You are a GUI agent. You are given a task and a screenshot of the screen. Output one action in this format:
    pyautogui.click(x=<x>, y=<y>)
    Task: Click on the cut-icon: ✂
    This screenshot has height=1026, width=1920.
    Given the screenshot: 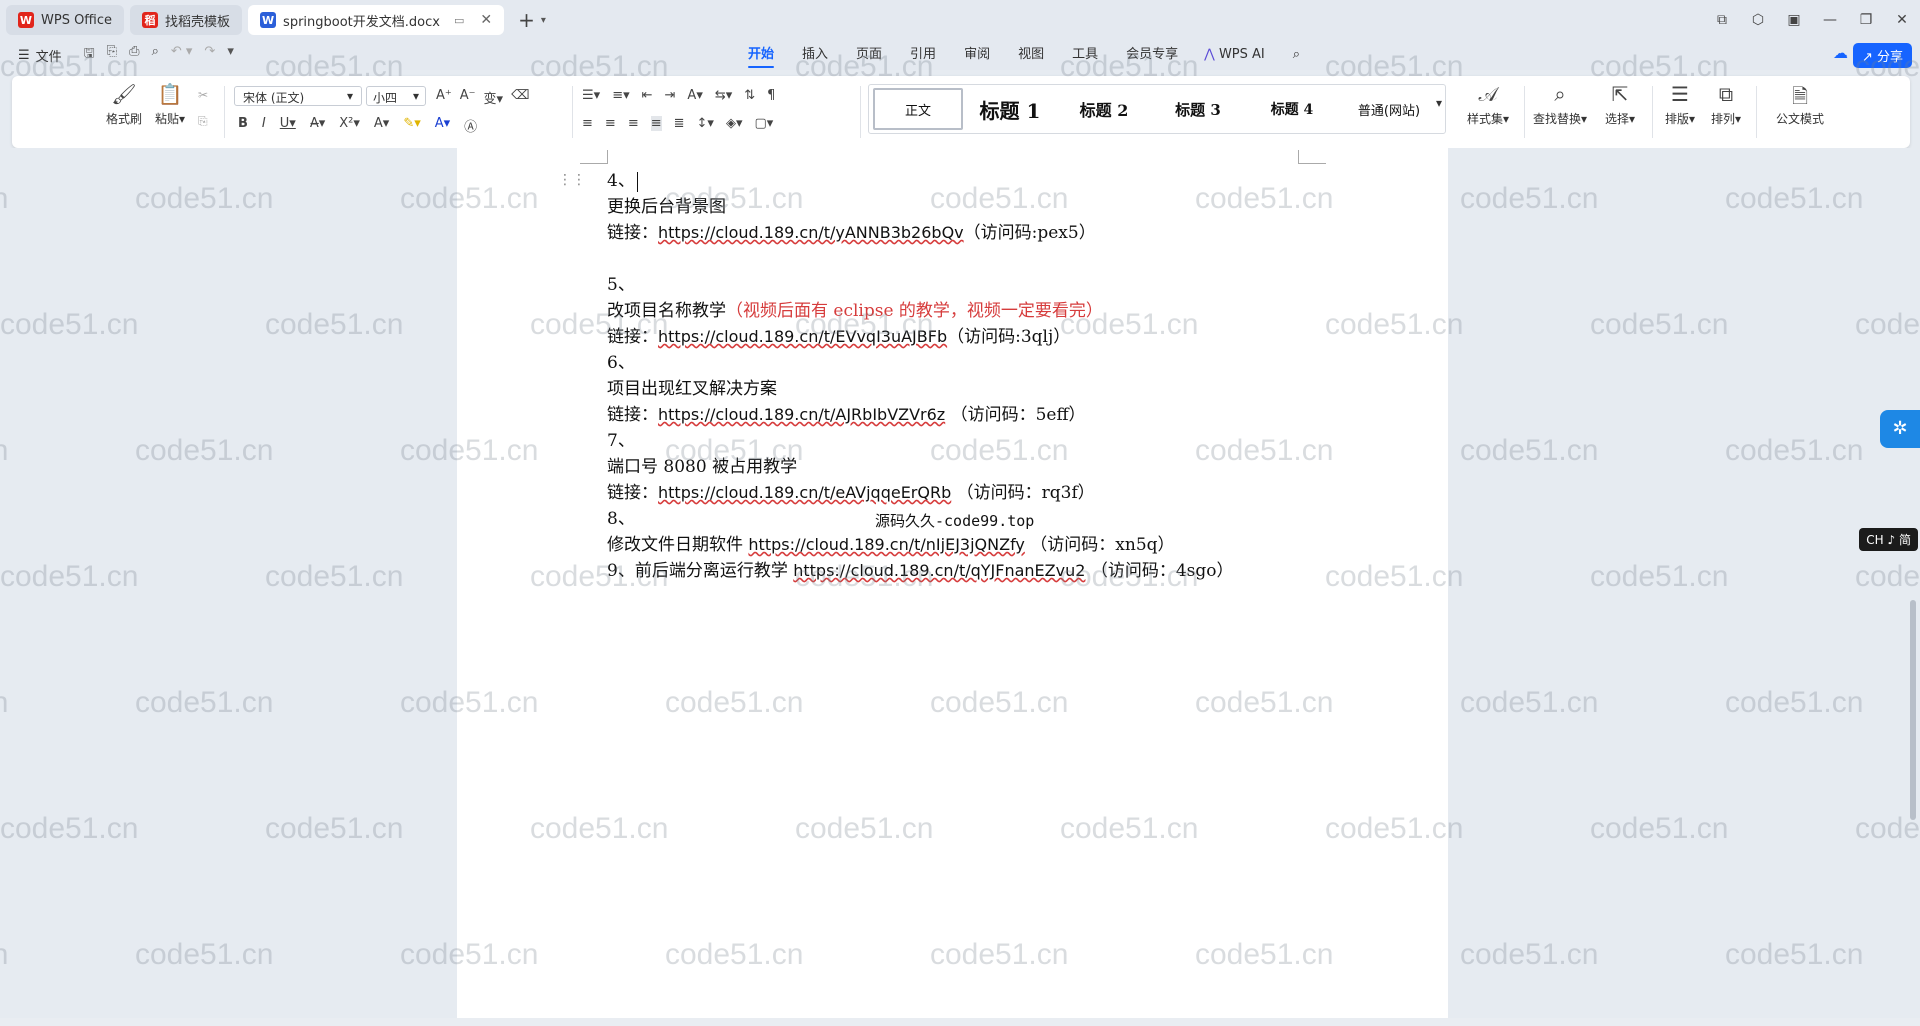 What is the action you would take?
    pyautogui.click(x=203, y=95)
    